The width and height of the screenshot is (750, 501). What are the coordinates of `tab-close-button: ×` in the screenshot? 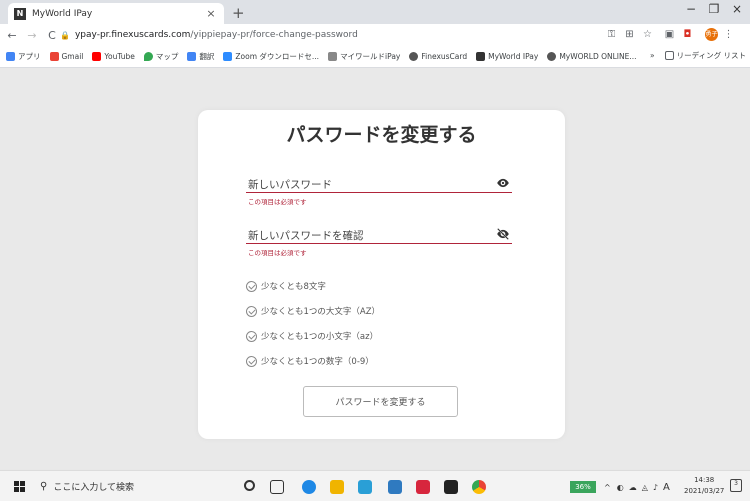 It's located at (211, 13).